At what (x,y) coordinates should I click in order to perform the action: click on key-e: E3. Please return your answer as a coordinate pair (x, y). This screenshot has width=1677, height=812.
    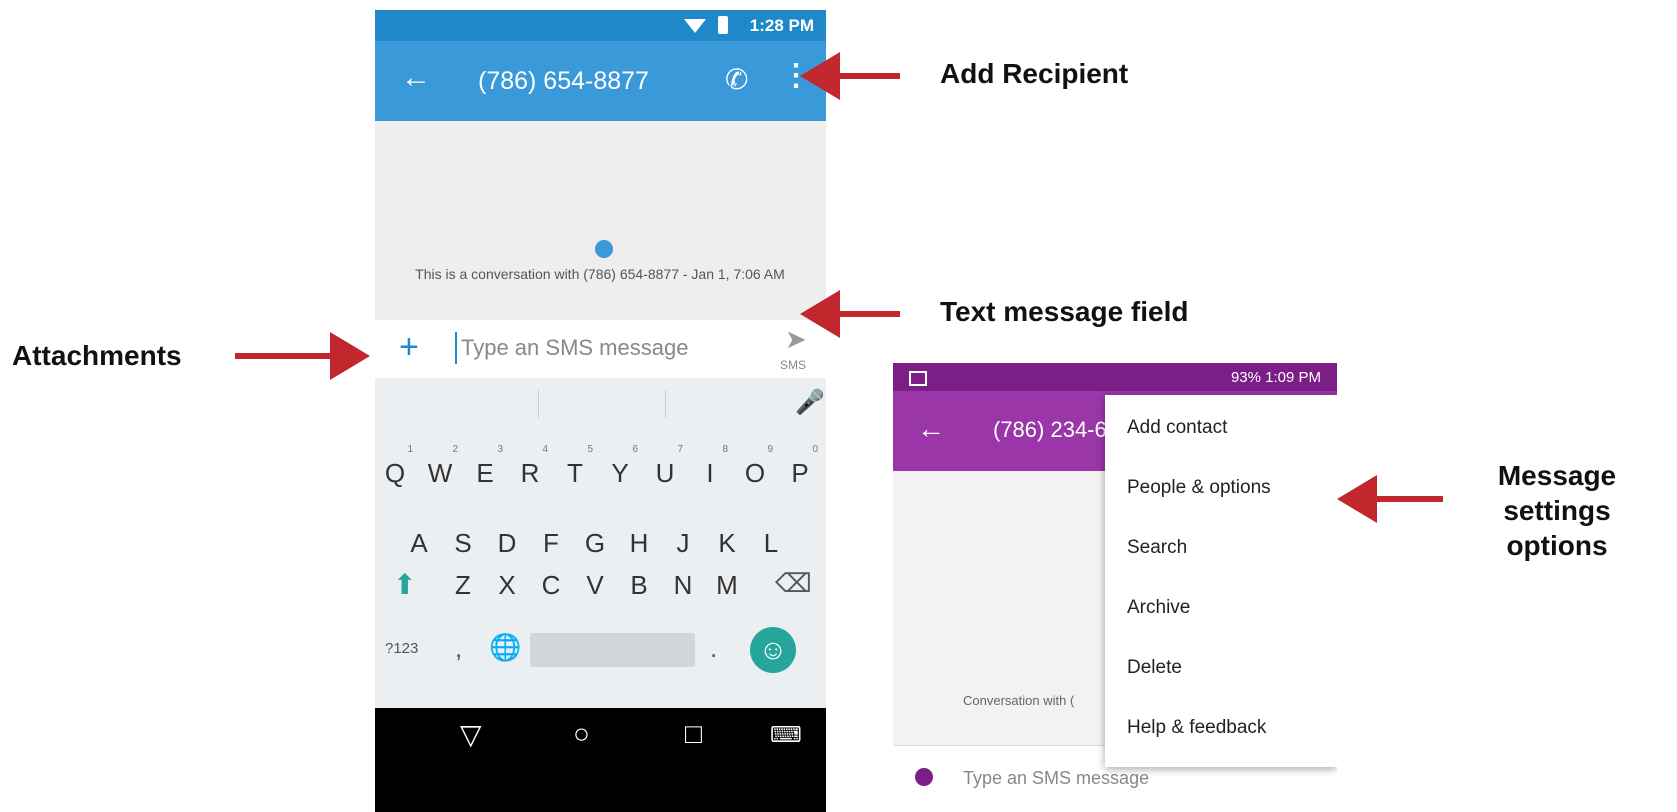
    Looking at the image, I should click on (485, 466).